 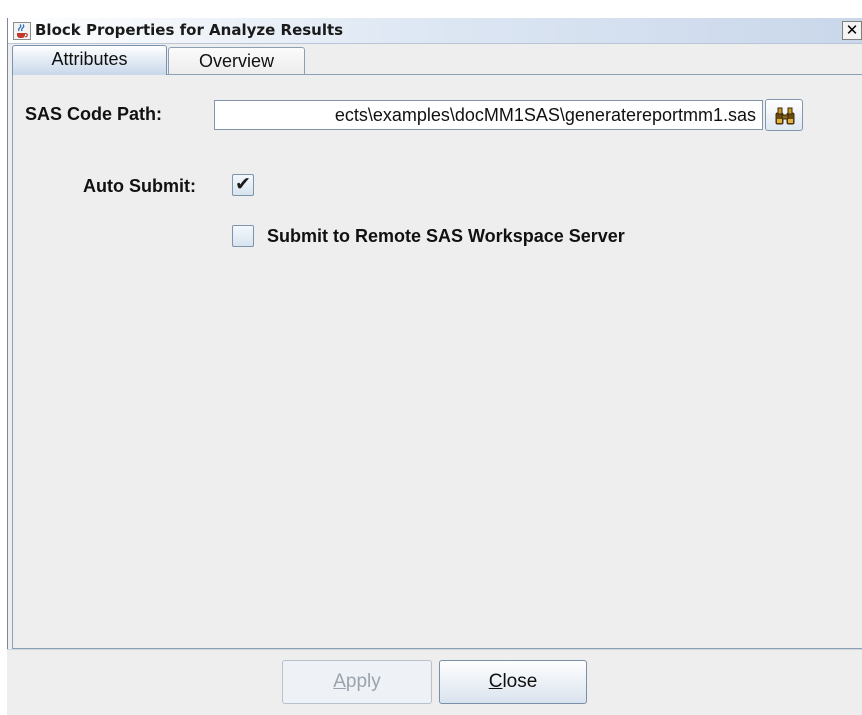 What do you see at coordinates (434, 682) in the screenshot?
I see `button-bar` at bounding box center [434, 682].